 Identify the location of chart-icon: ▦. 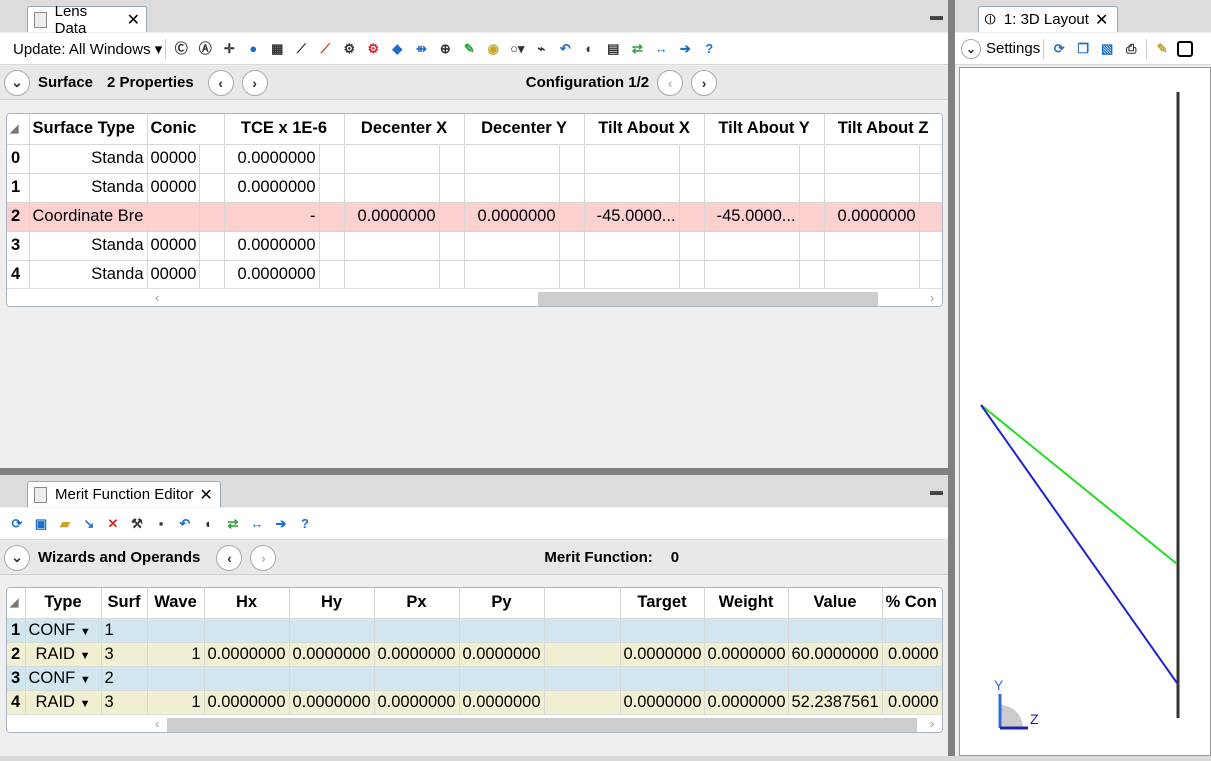
(277, 49).